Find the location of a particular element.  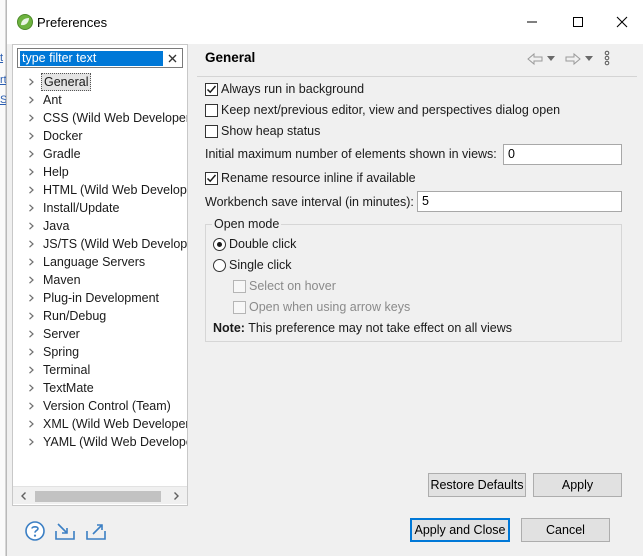

tree-item: Language Servers is located at coordinates (100, 262).